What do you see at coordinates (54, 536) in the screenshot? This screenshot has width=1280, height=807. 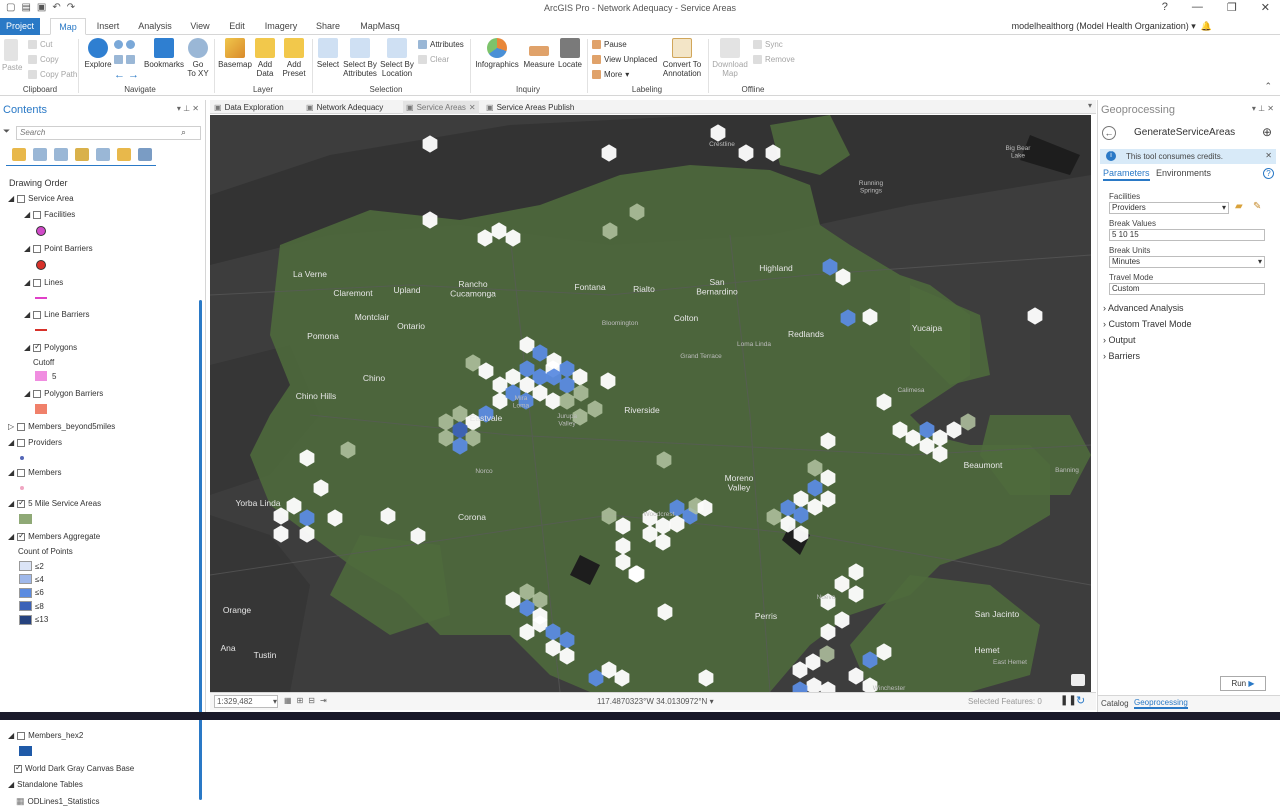 I see `layer-members-aggregate: ◢Members Aggregate` at bounding box center [54, 536].